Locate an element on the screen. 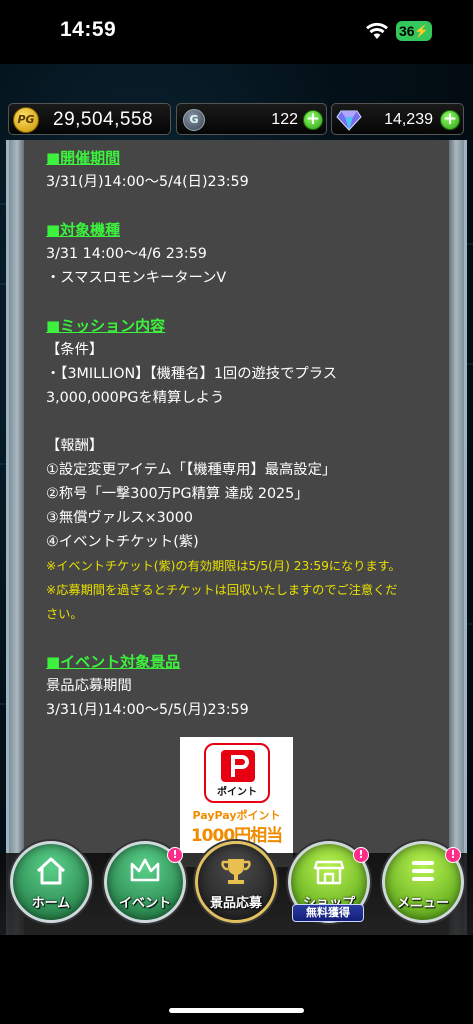 This screenshot has width=473, height=1024. nav-menu-label: メニュー is located at coordinates (422, 903).